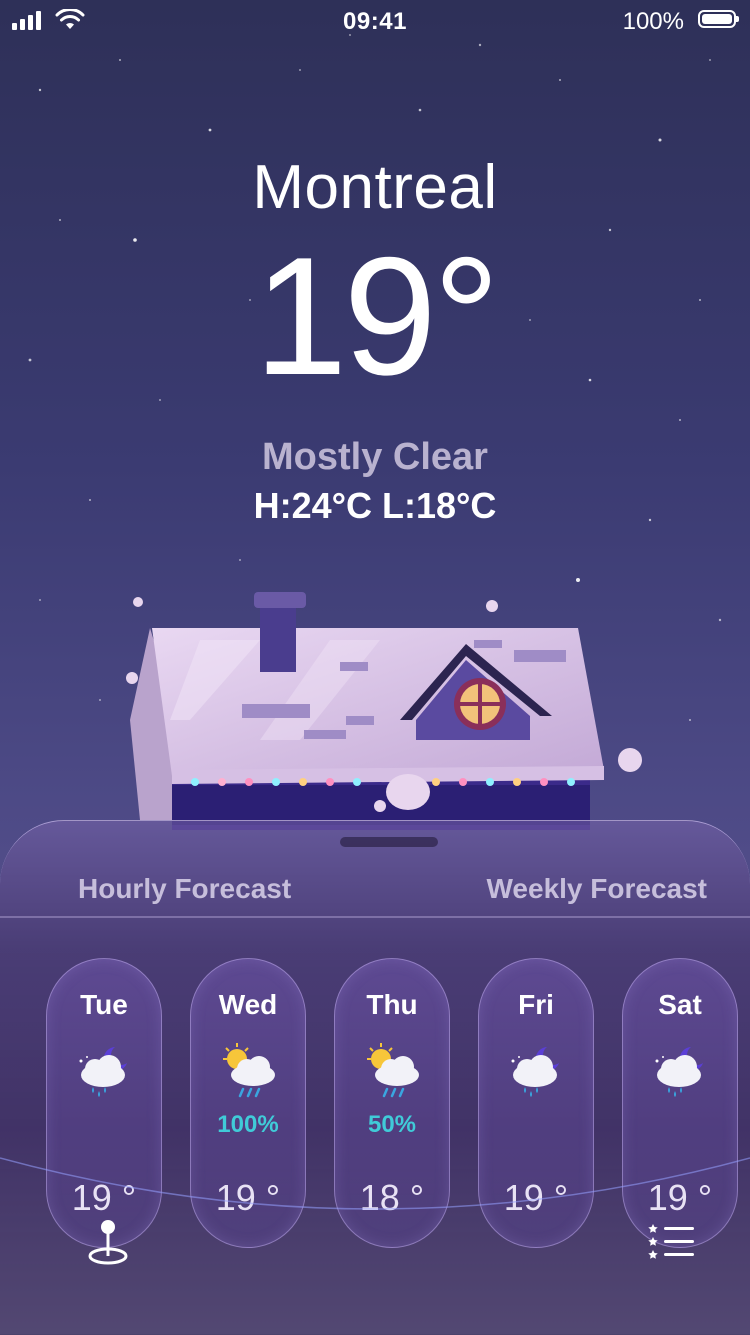  What do you see at coordinates (384, 711) in the screenshot?
I see `house-illustration` at bounding box center [384, 711].